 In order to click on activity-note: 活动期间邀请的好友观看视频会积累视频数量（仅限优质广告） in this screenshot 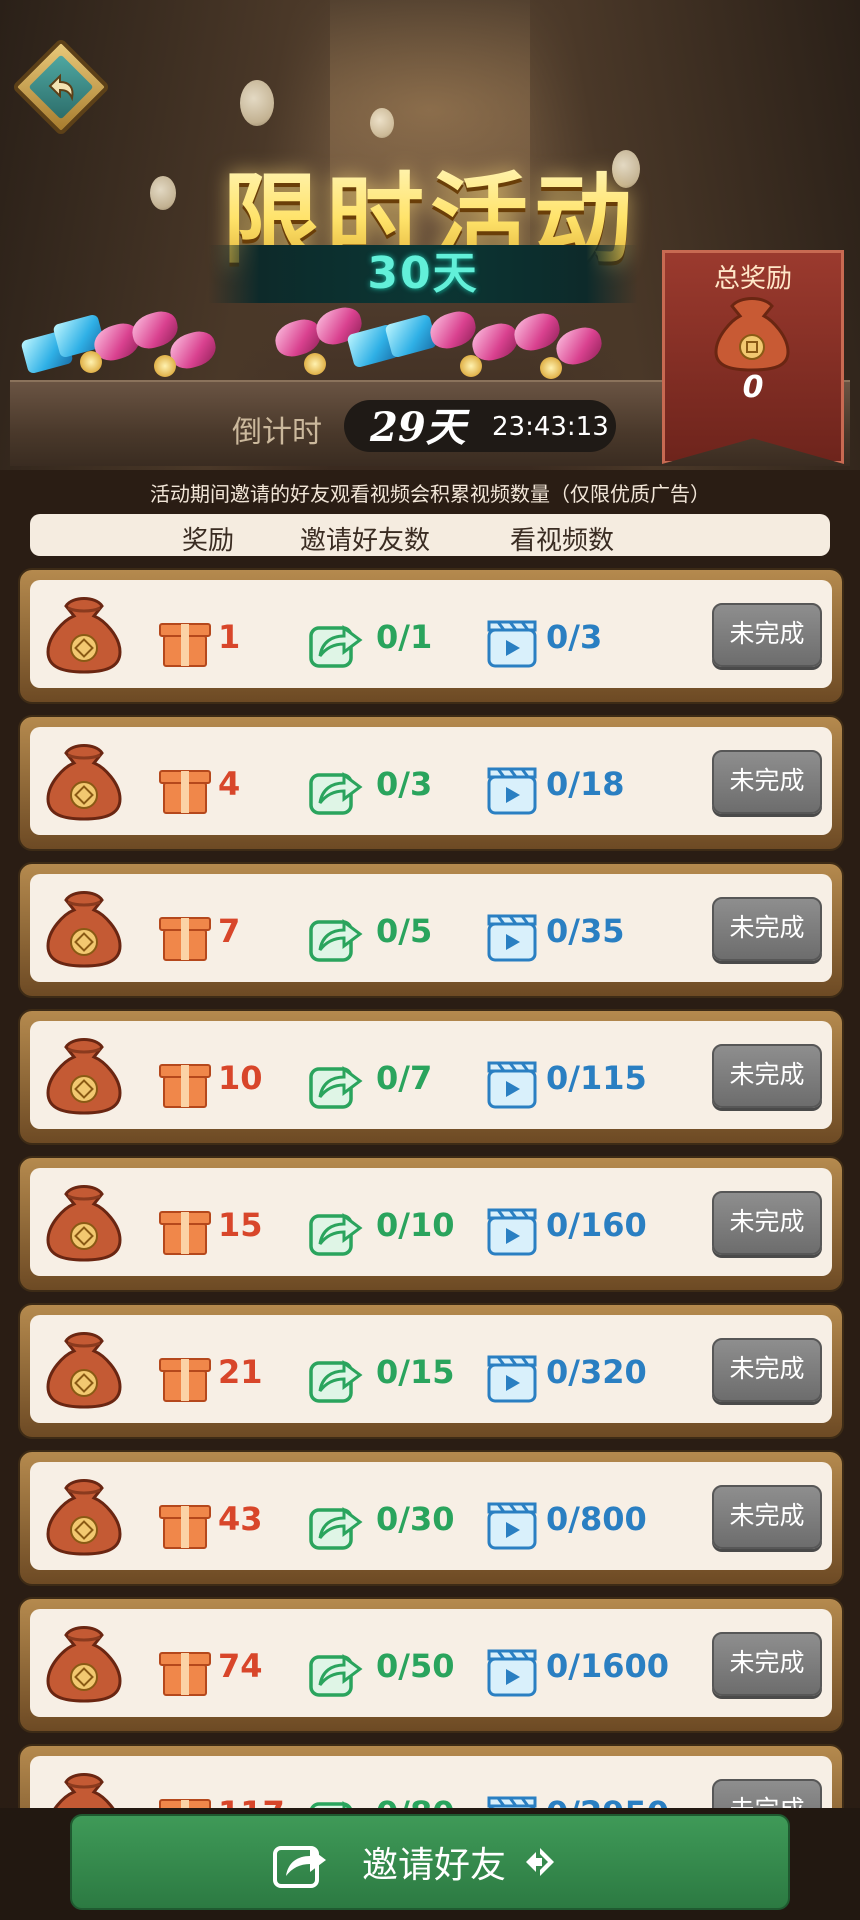, I will do `click(430, 494)`.